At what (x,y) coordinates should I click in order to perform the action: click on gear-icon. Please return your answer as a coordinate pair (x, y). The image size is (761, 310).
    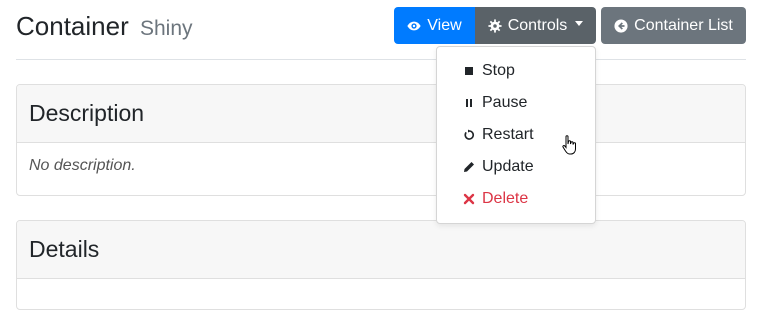
    Looking at the image, I should click on (495, 25).